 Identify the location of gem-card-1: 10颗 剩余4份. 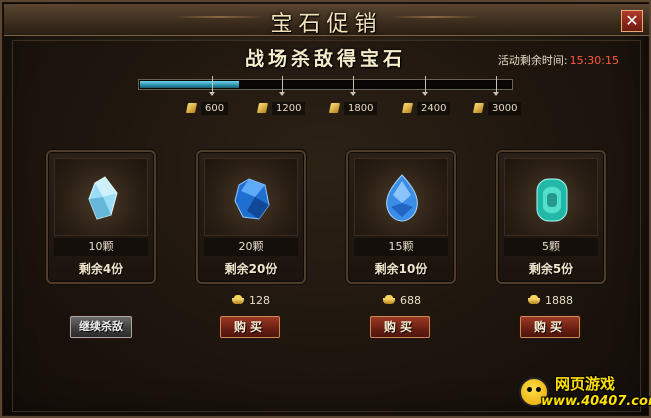
(101, 217).